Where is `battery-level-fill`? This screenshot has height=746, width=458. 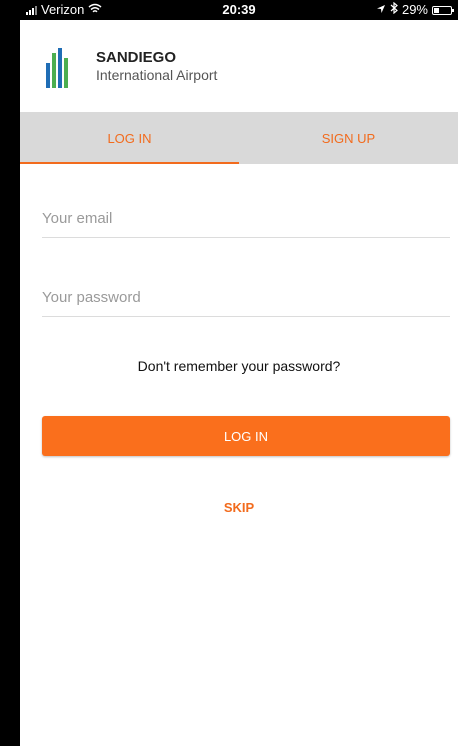
battery-level-fill is located at coordinates (436, 10).